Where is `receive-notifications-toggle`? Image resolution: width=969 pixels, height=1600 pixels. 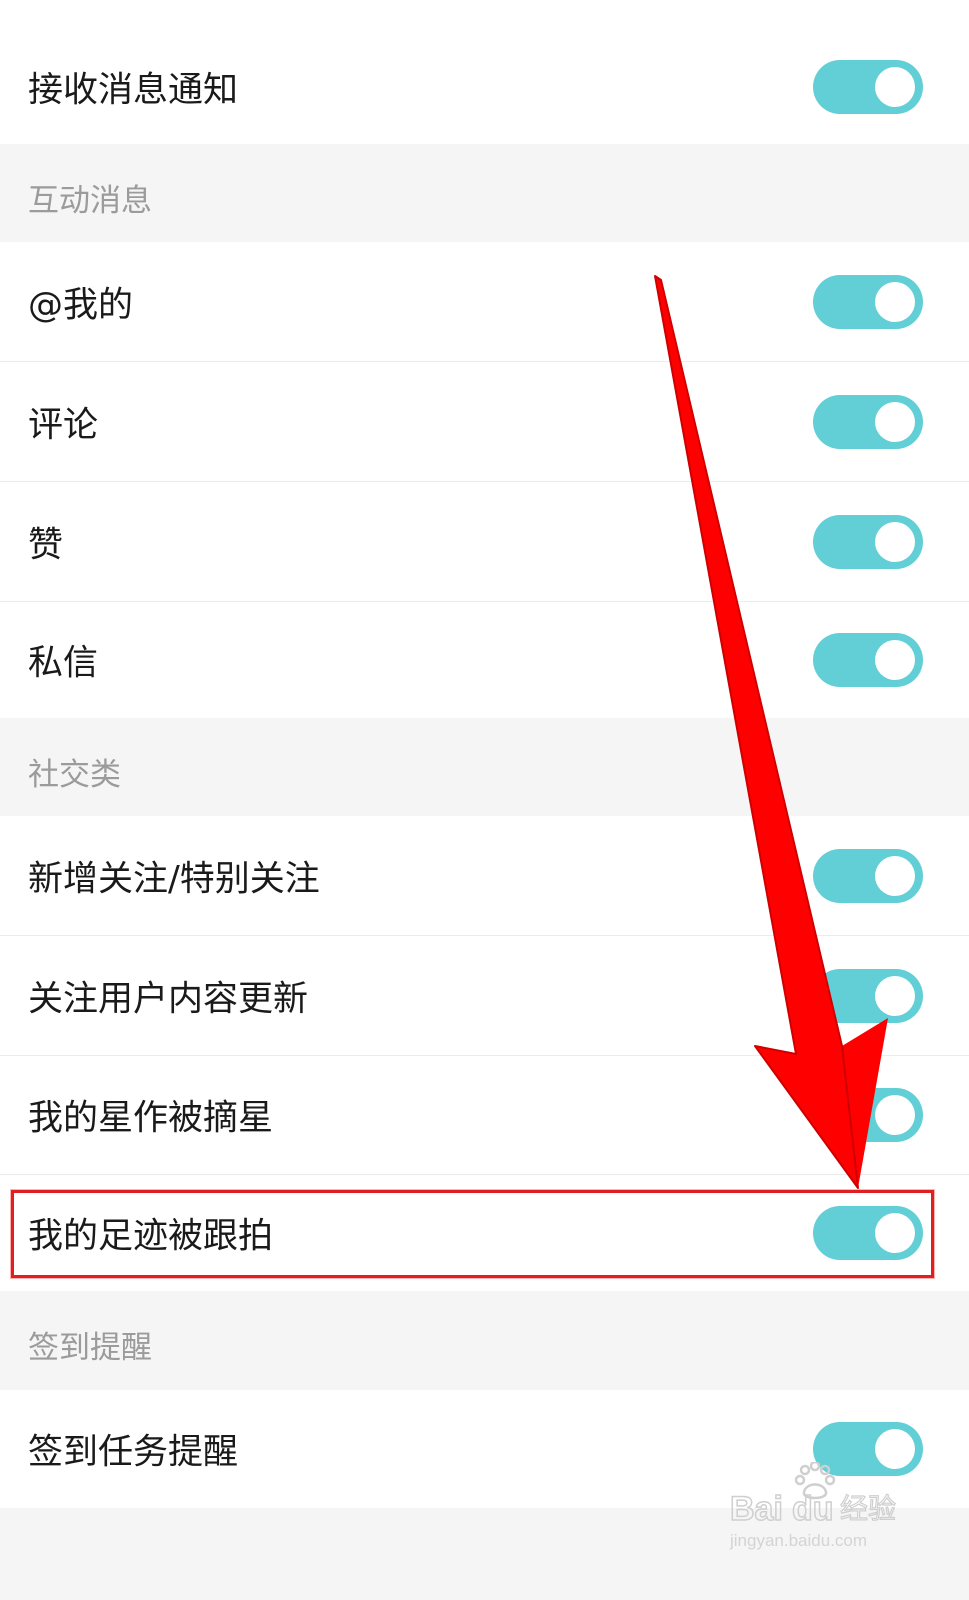
receive-notifications-toggle is located at coordinates (868, 87).